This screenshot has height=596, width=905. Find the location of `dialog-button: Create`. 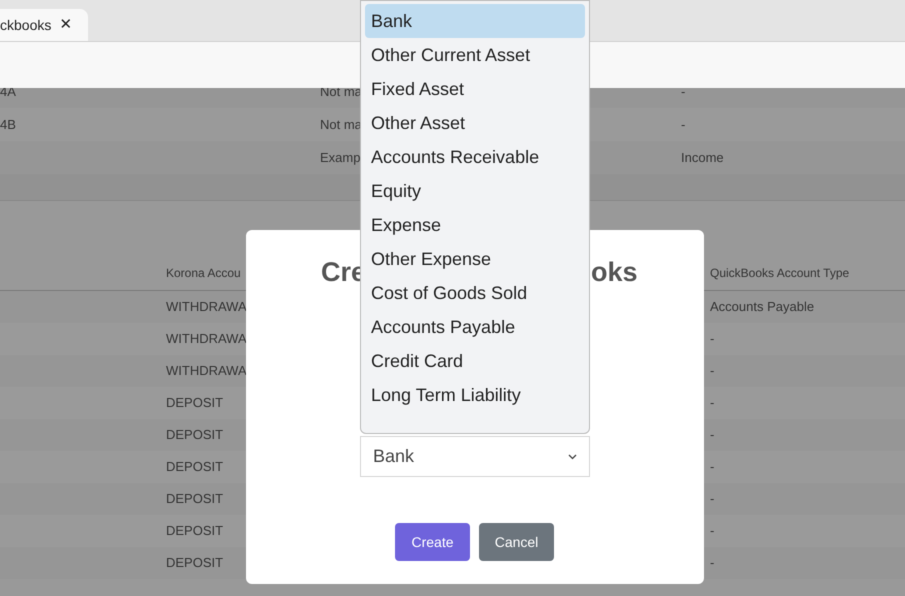

dialog-button: Create is located at coordinates (432, 542).